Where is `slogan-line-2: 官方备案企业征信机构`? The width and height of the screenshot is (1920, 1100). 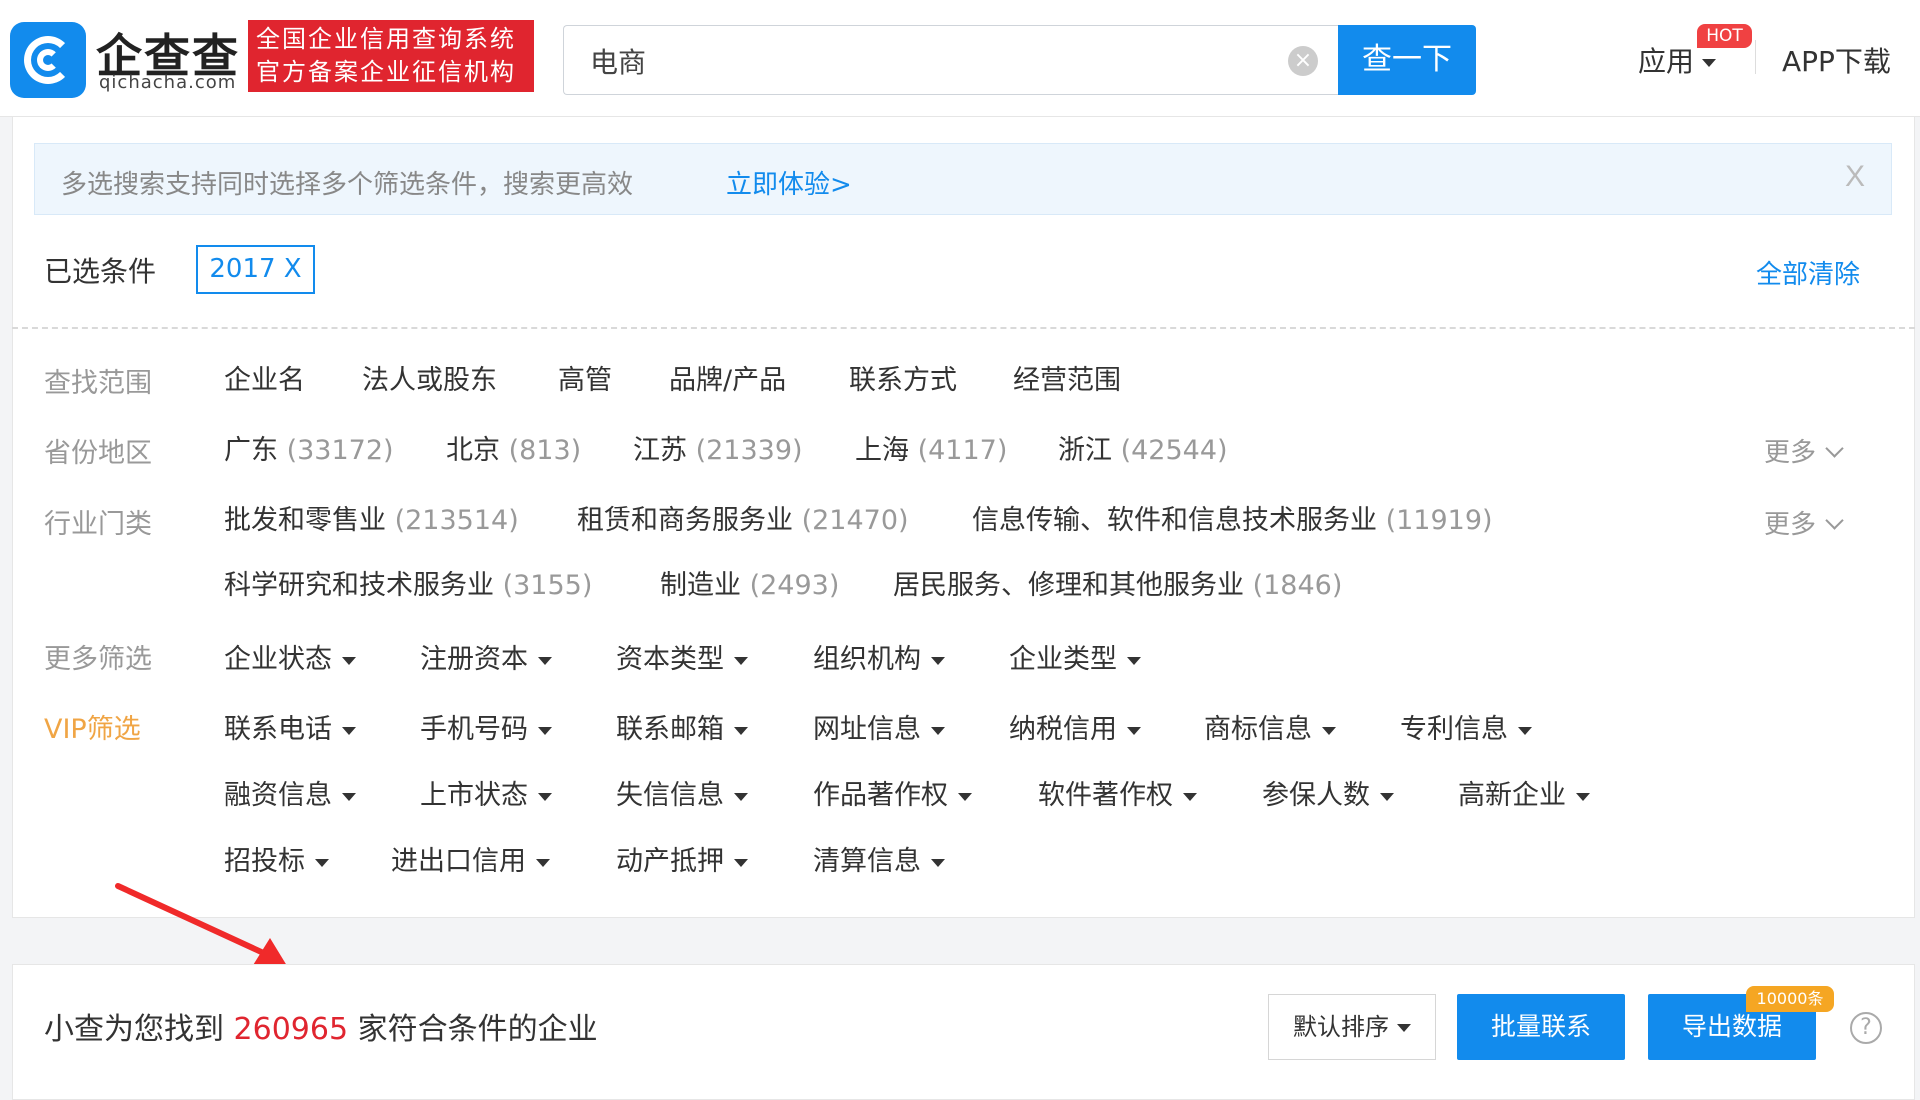 slogan-line-2: 官方备案企业征信机构 is located at coordinates (386, 72).